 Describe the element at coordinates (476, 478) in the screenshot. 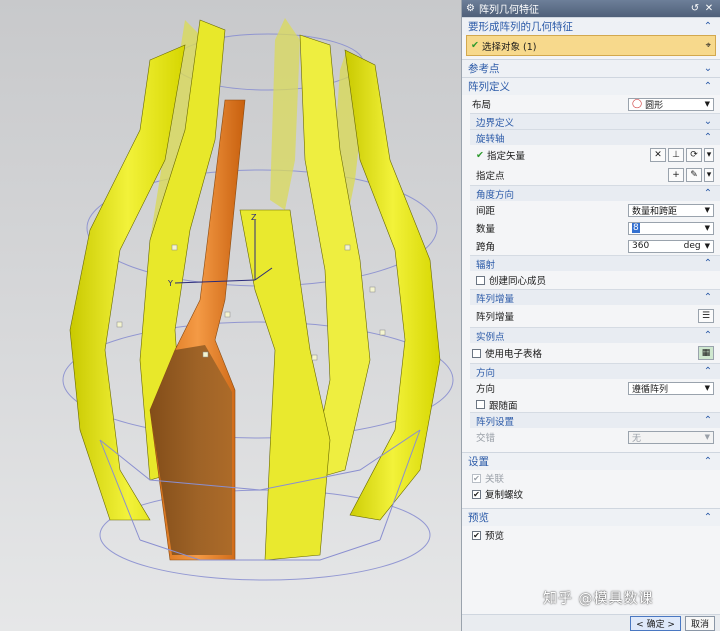

I see `associative-checkbox: ✔` at that location.